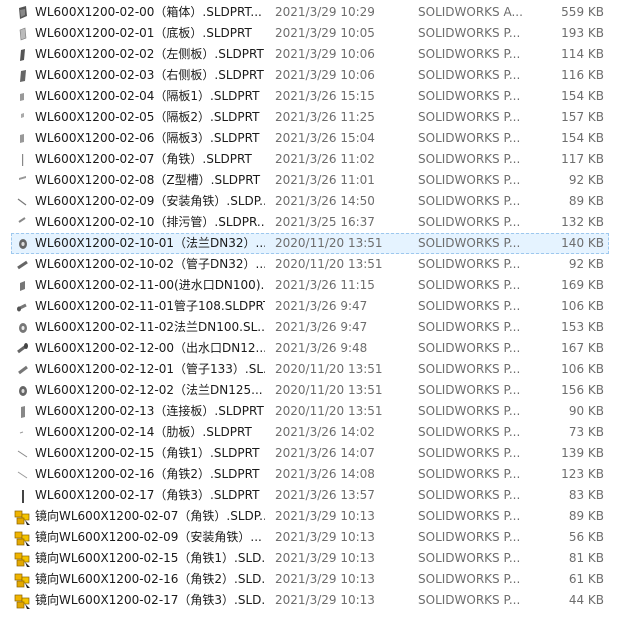 The image size is (640, 627). What do you see at coordinates (582, 96) in the screenshot?
I see `file-size: 154 KB` at bounding box center [582, 96].